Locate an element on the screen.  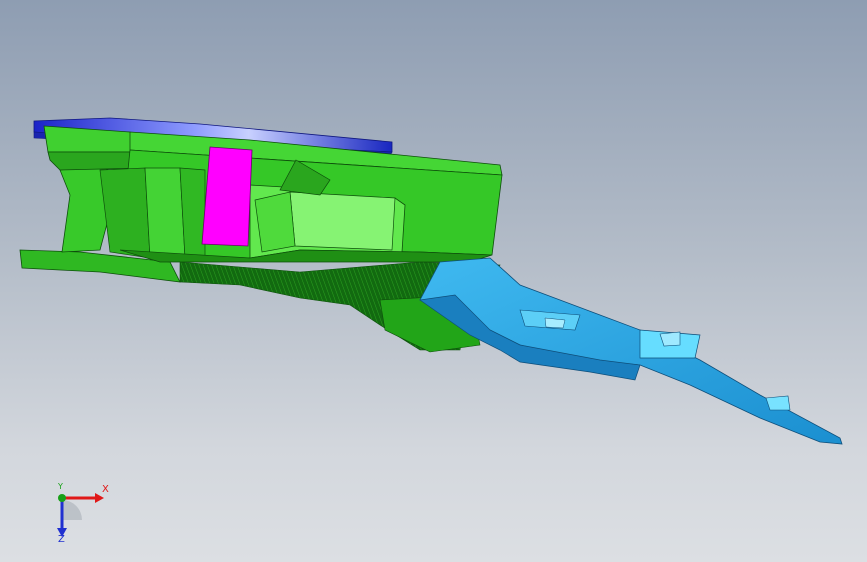
magenta-block-part is located at coordinates (227, 196).